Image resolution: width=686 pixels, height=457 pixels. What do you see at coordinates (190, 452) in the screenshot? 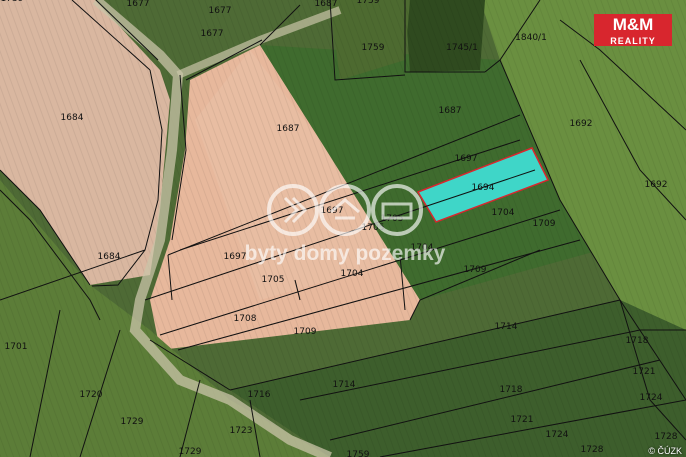
I see `parcel-1729-b-label: 1729` at bounding box center [190, 452].